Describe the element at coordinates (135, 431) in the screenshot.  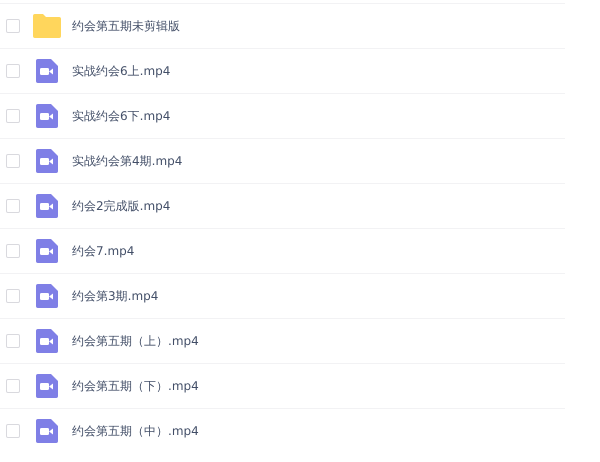
I see `file-name: 约会第五期（中）.mp4` at that location.